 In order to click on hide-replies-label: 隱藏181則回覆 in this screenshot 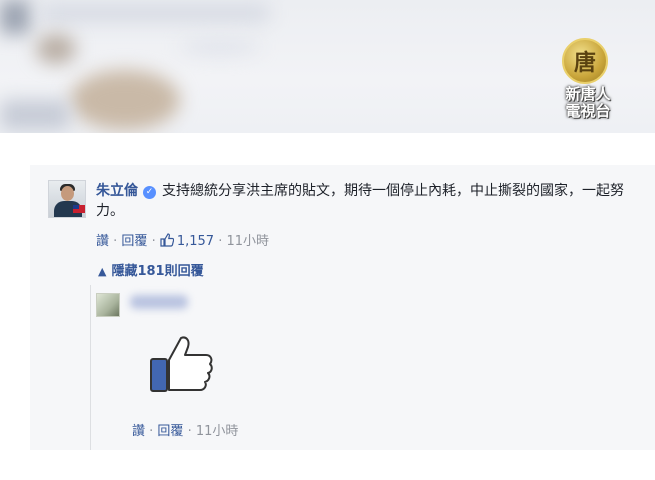, I will do `click(157, 271)`.